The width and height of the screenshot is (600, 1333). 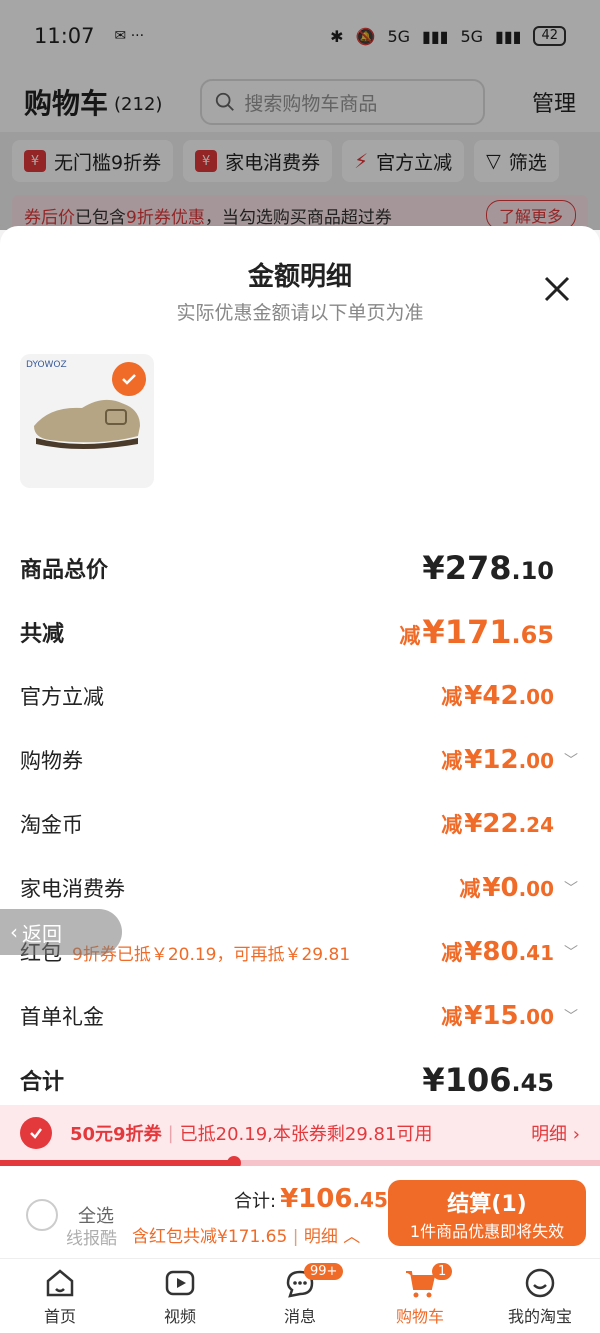 I want to click on chevron-left-icon: ‹, so click(x=14, y=932).